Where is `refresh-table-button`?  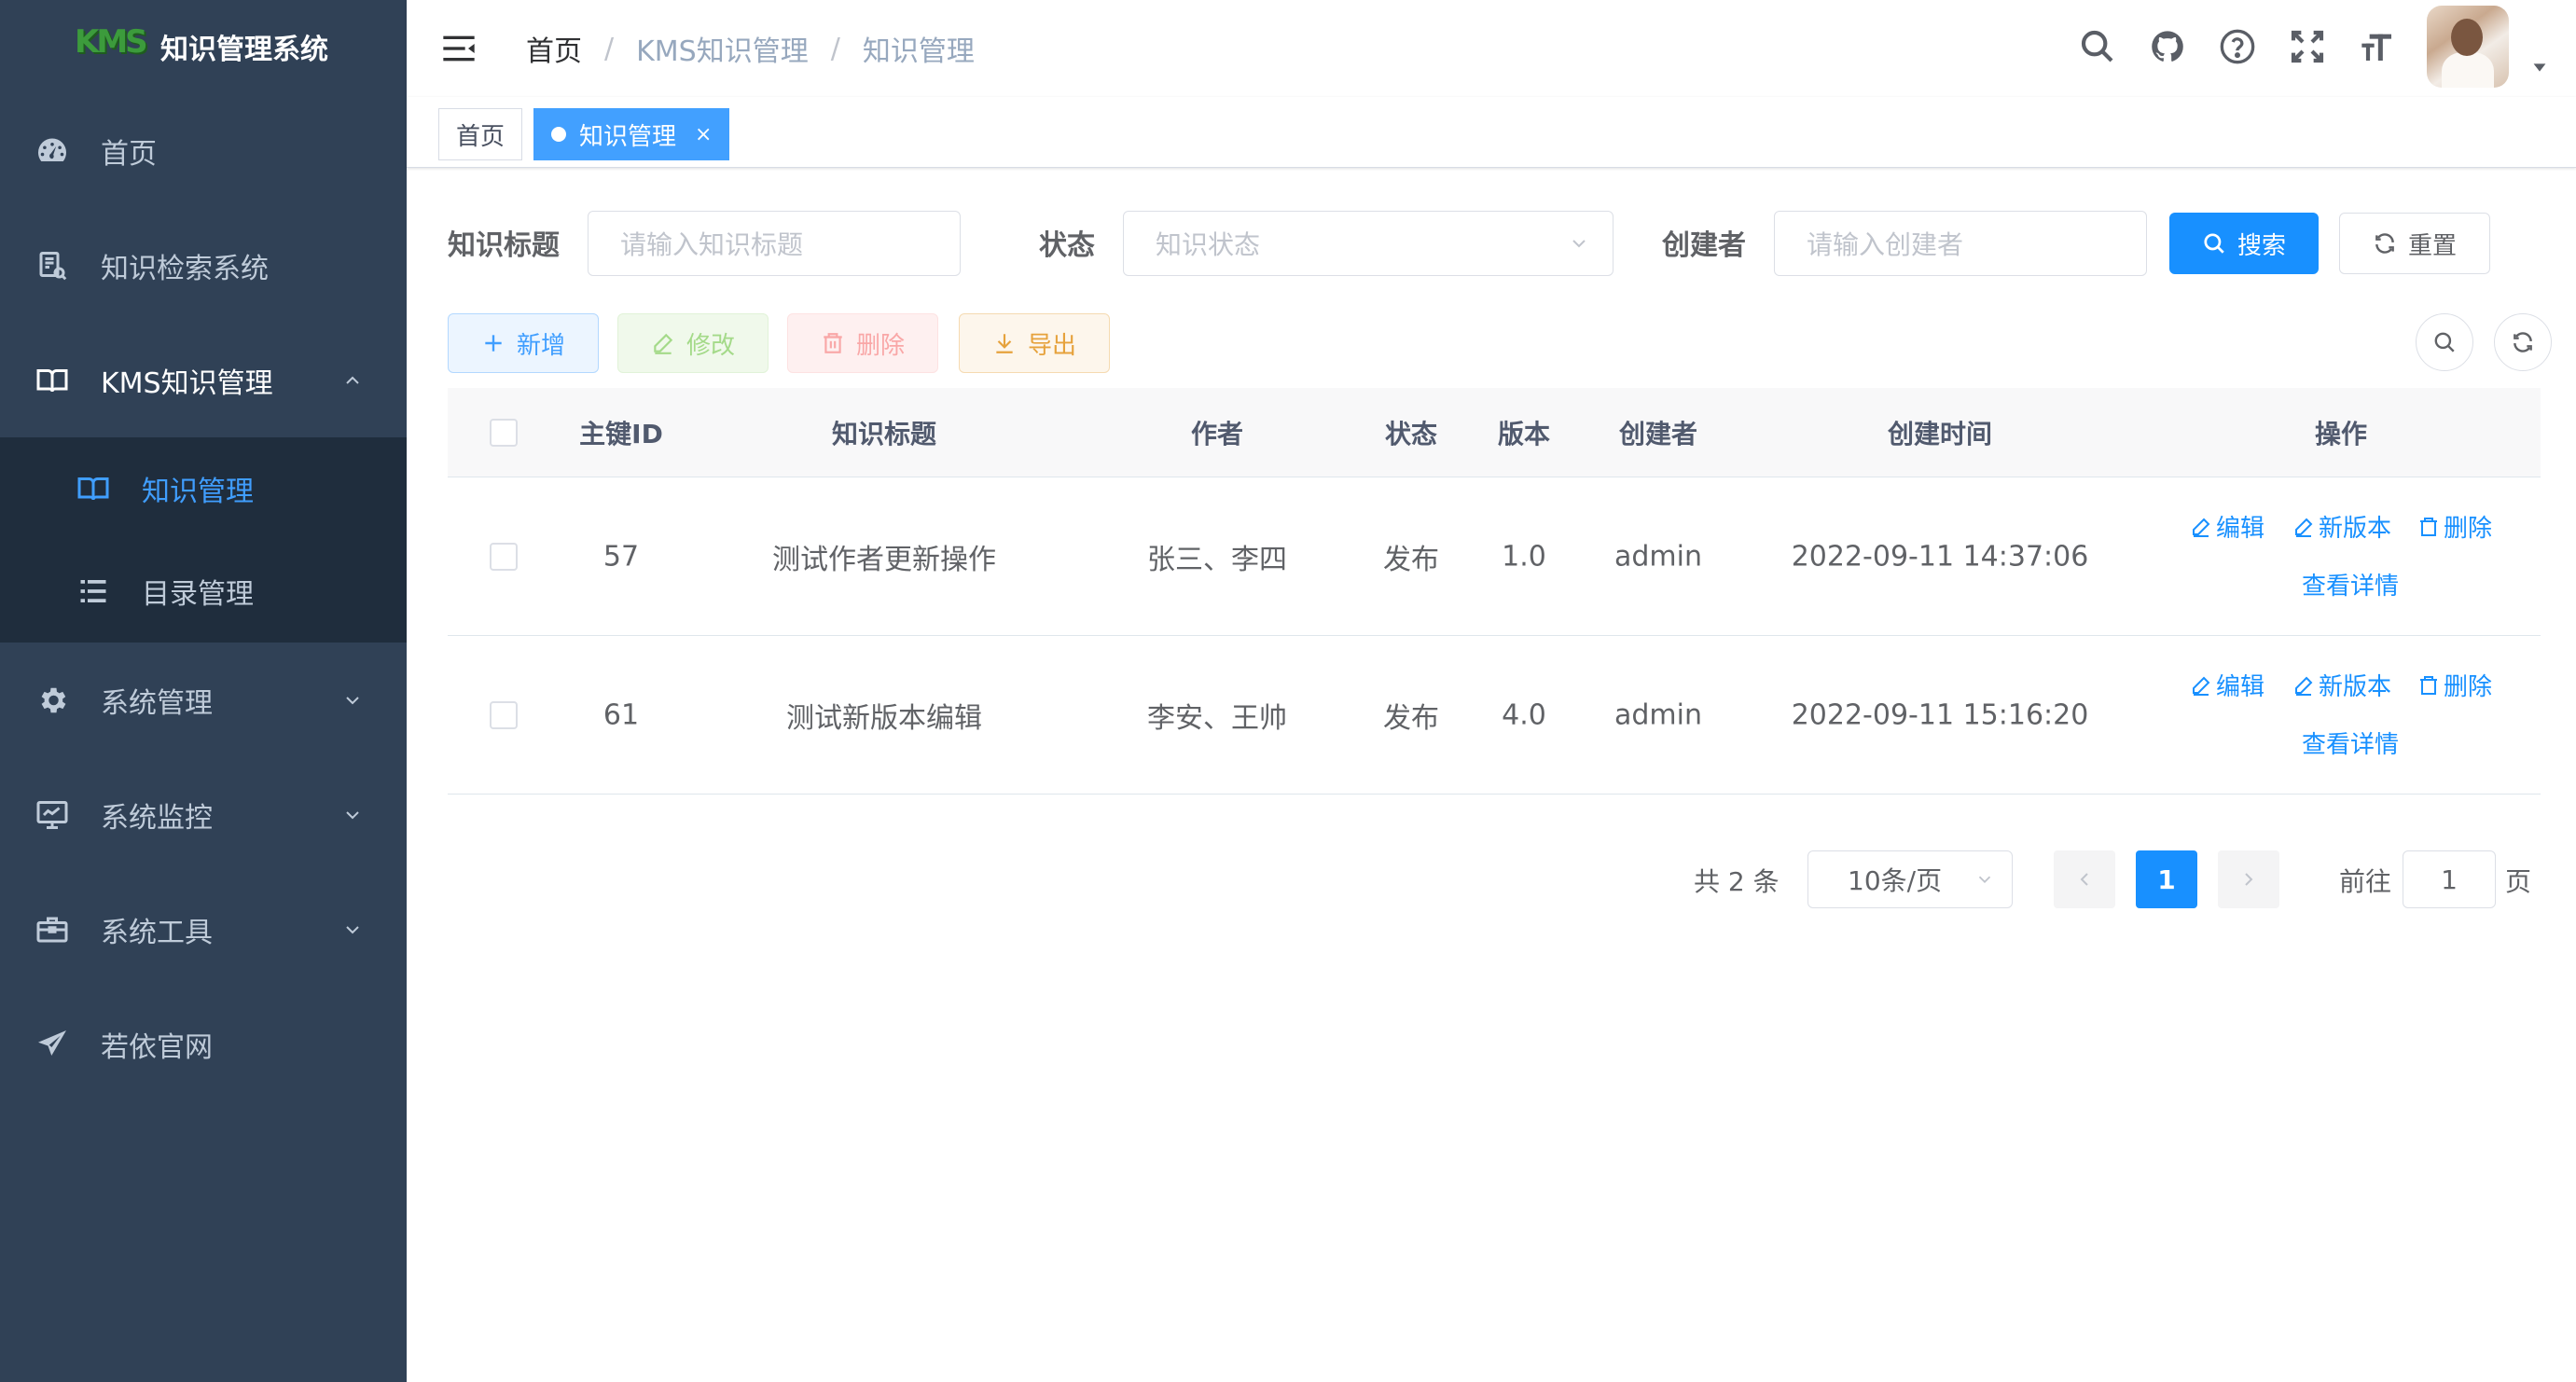
refresh-table-button is located at coordinates (2523, 342).